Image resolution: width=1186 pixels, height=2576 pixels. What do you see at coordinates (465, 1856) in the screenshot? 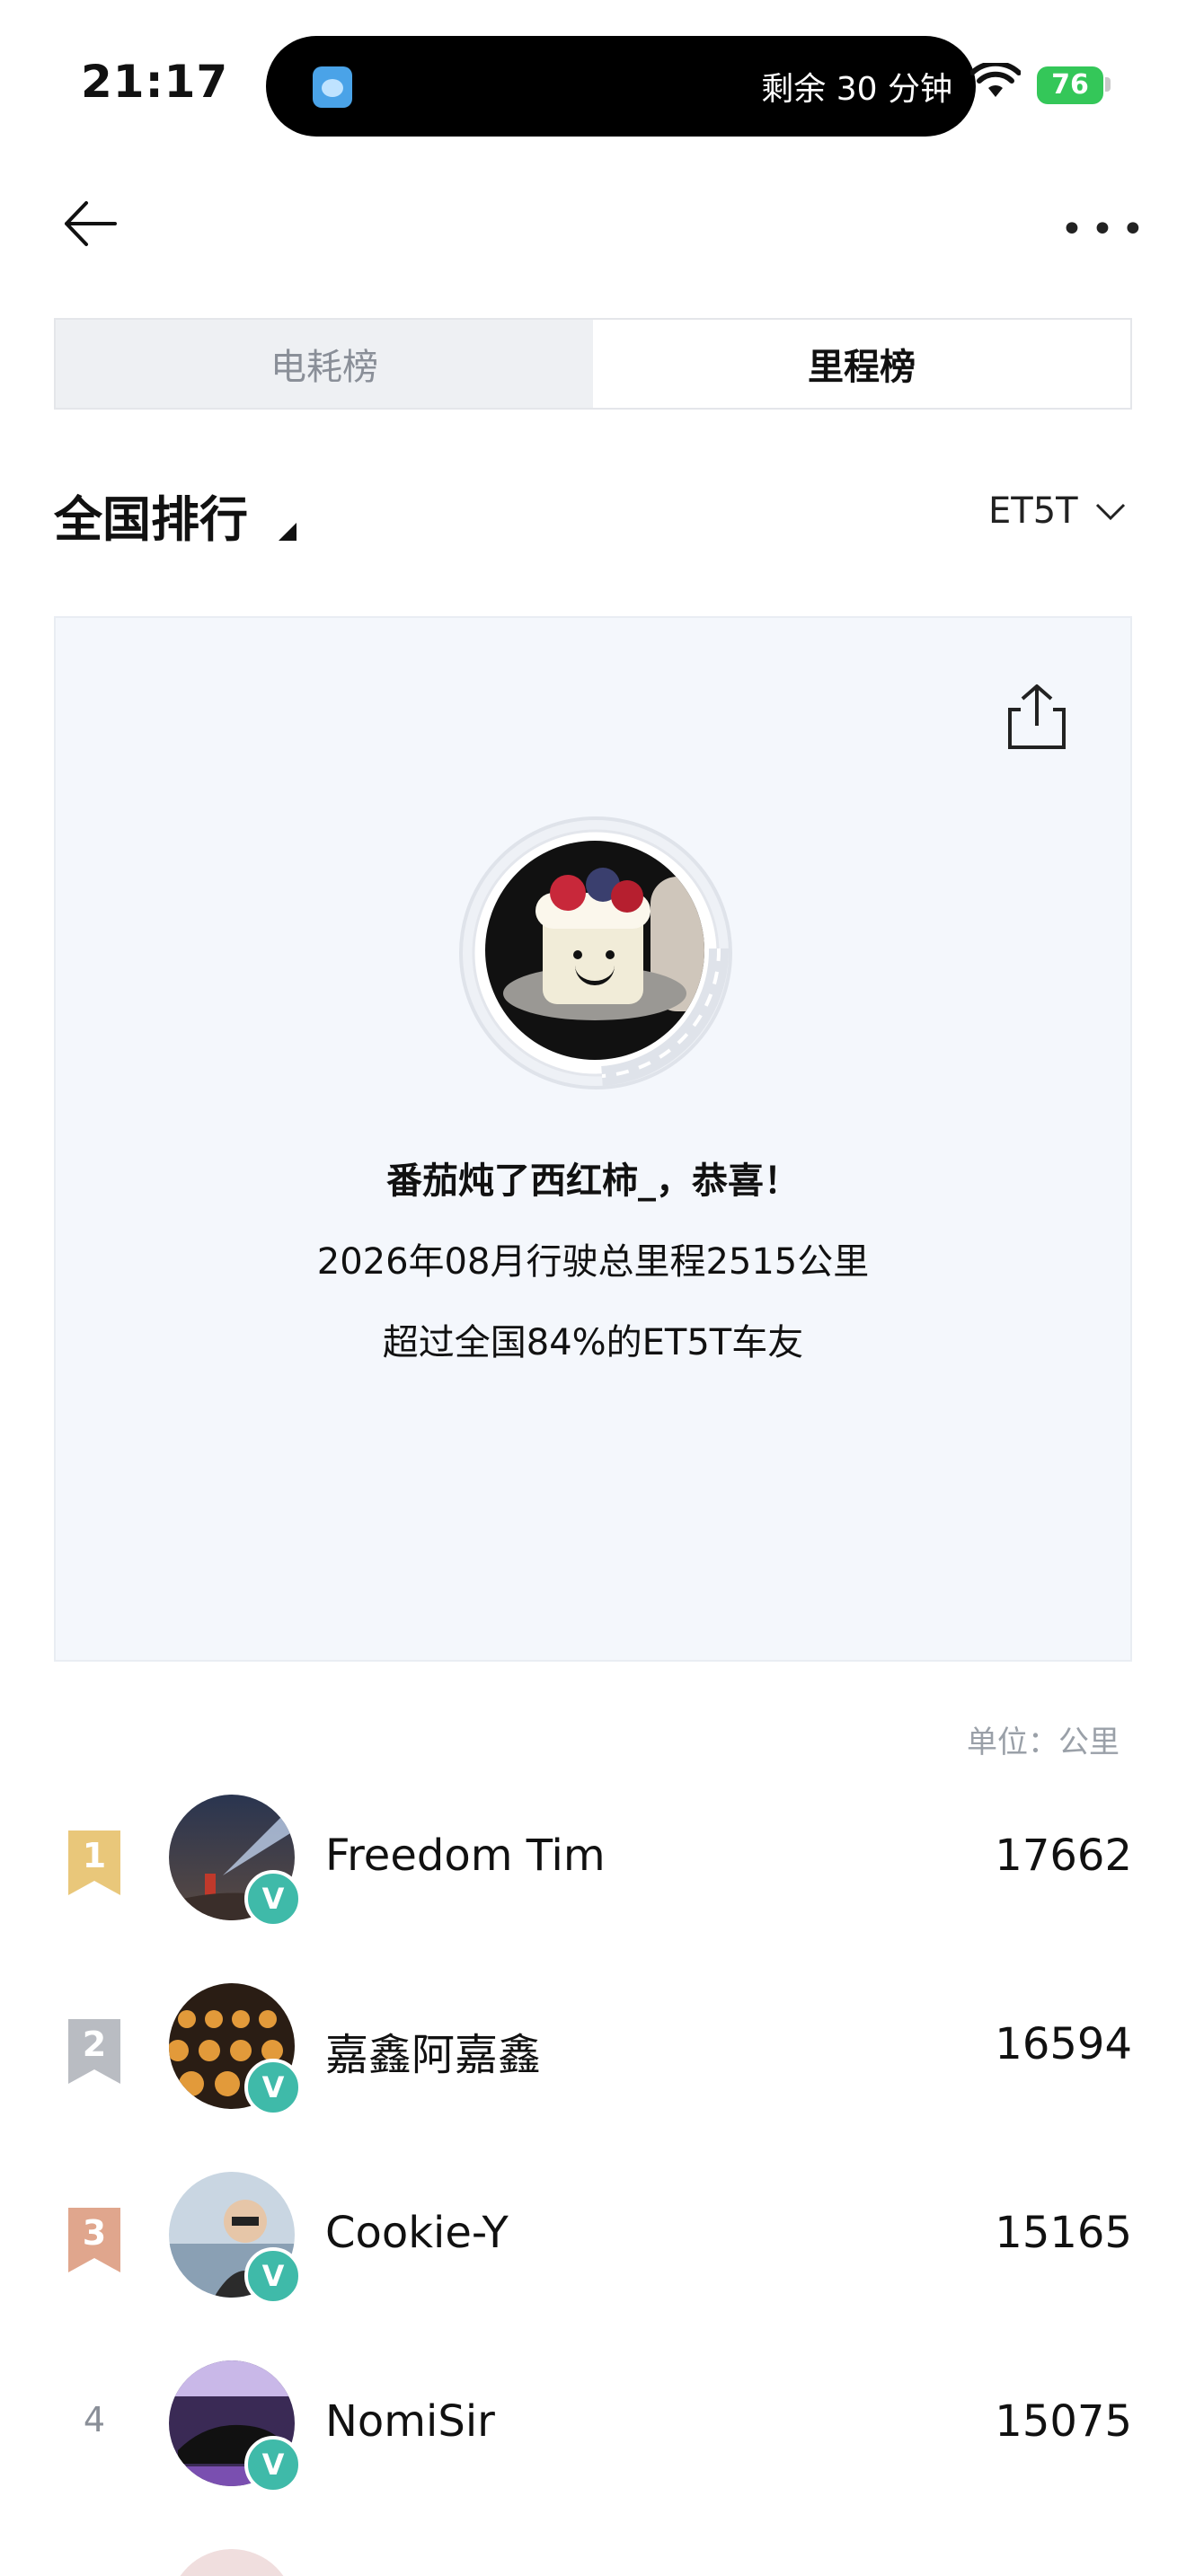
I see `ranking-username: Freedom Tim` at bounding box center [465, 1856].